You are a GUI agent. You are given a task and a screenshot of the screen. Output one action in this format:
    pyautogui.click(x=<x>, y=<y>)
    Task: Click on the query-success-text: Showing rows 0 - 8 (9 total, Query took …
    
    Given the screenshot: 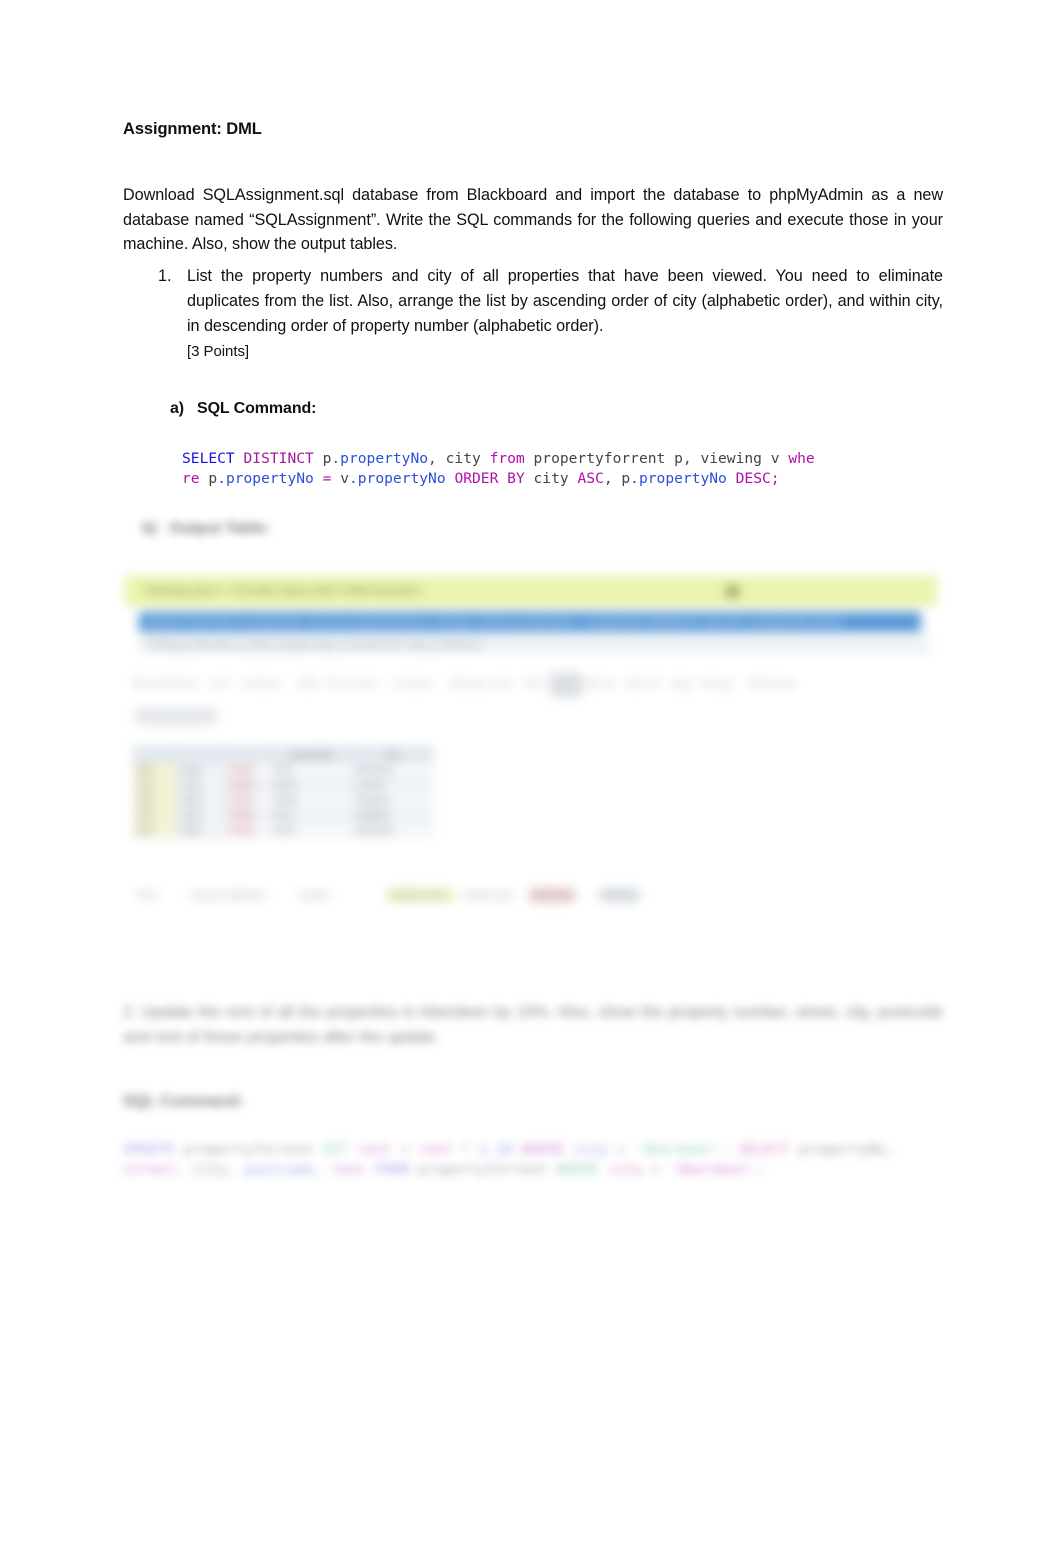 What is the action you would take?
    pyautogui.click(x=283, y=591)
    